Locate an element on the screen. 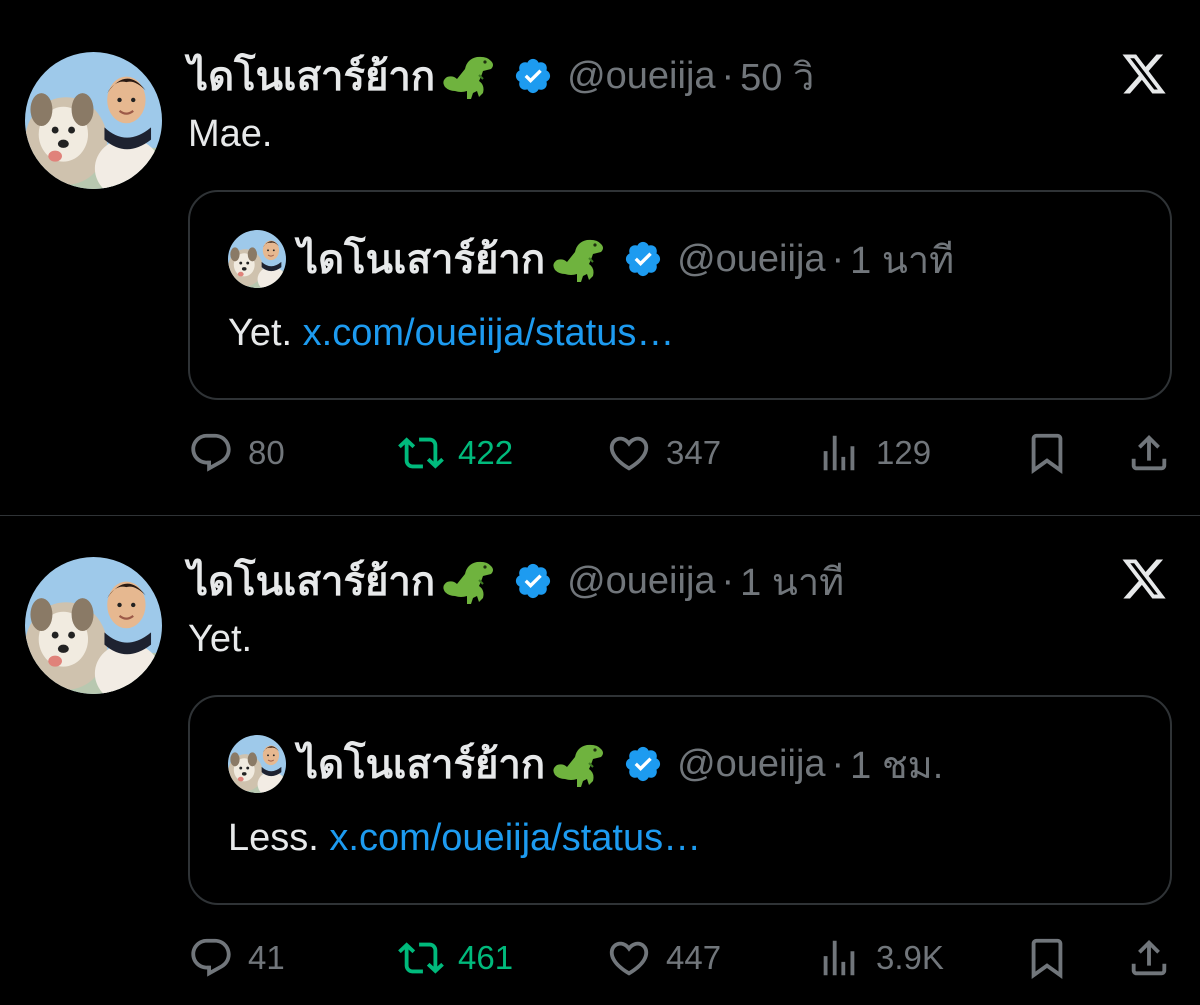 The width and height of the screenshot is (1200, 1005). retweet-count: 422 is located at coordinates (486, 452).